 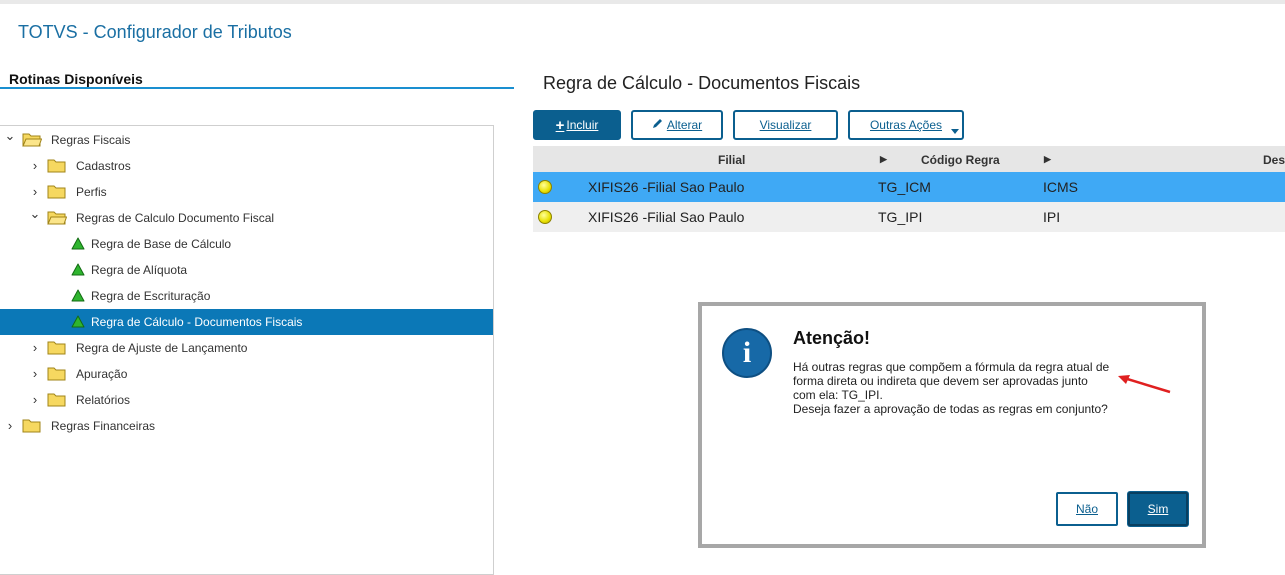 I want to click on sidebar-item-label: Regras de Calculo Documento Fiscal, so click(x=175, y=218).